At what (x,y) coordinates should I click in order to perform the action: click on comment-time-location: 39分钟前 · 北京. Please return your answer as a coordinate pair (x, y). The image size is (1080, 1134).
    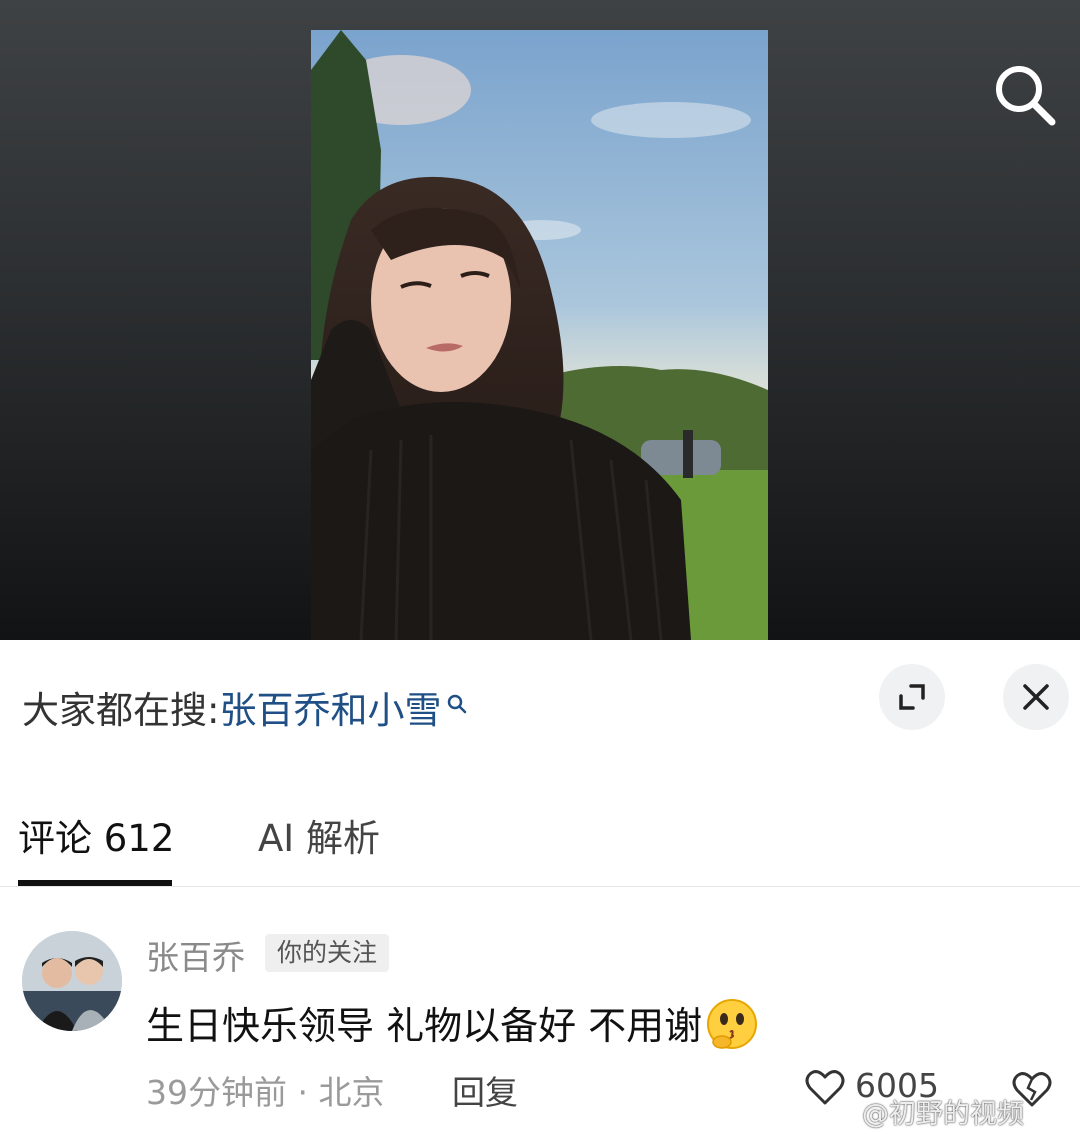
    Looking at the image, I should click on (265, 1092).